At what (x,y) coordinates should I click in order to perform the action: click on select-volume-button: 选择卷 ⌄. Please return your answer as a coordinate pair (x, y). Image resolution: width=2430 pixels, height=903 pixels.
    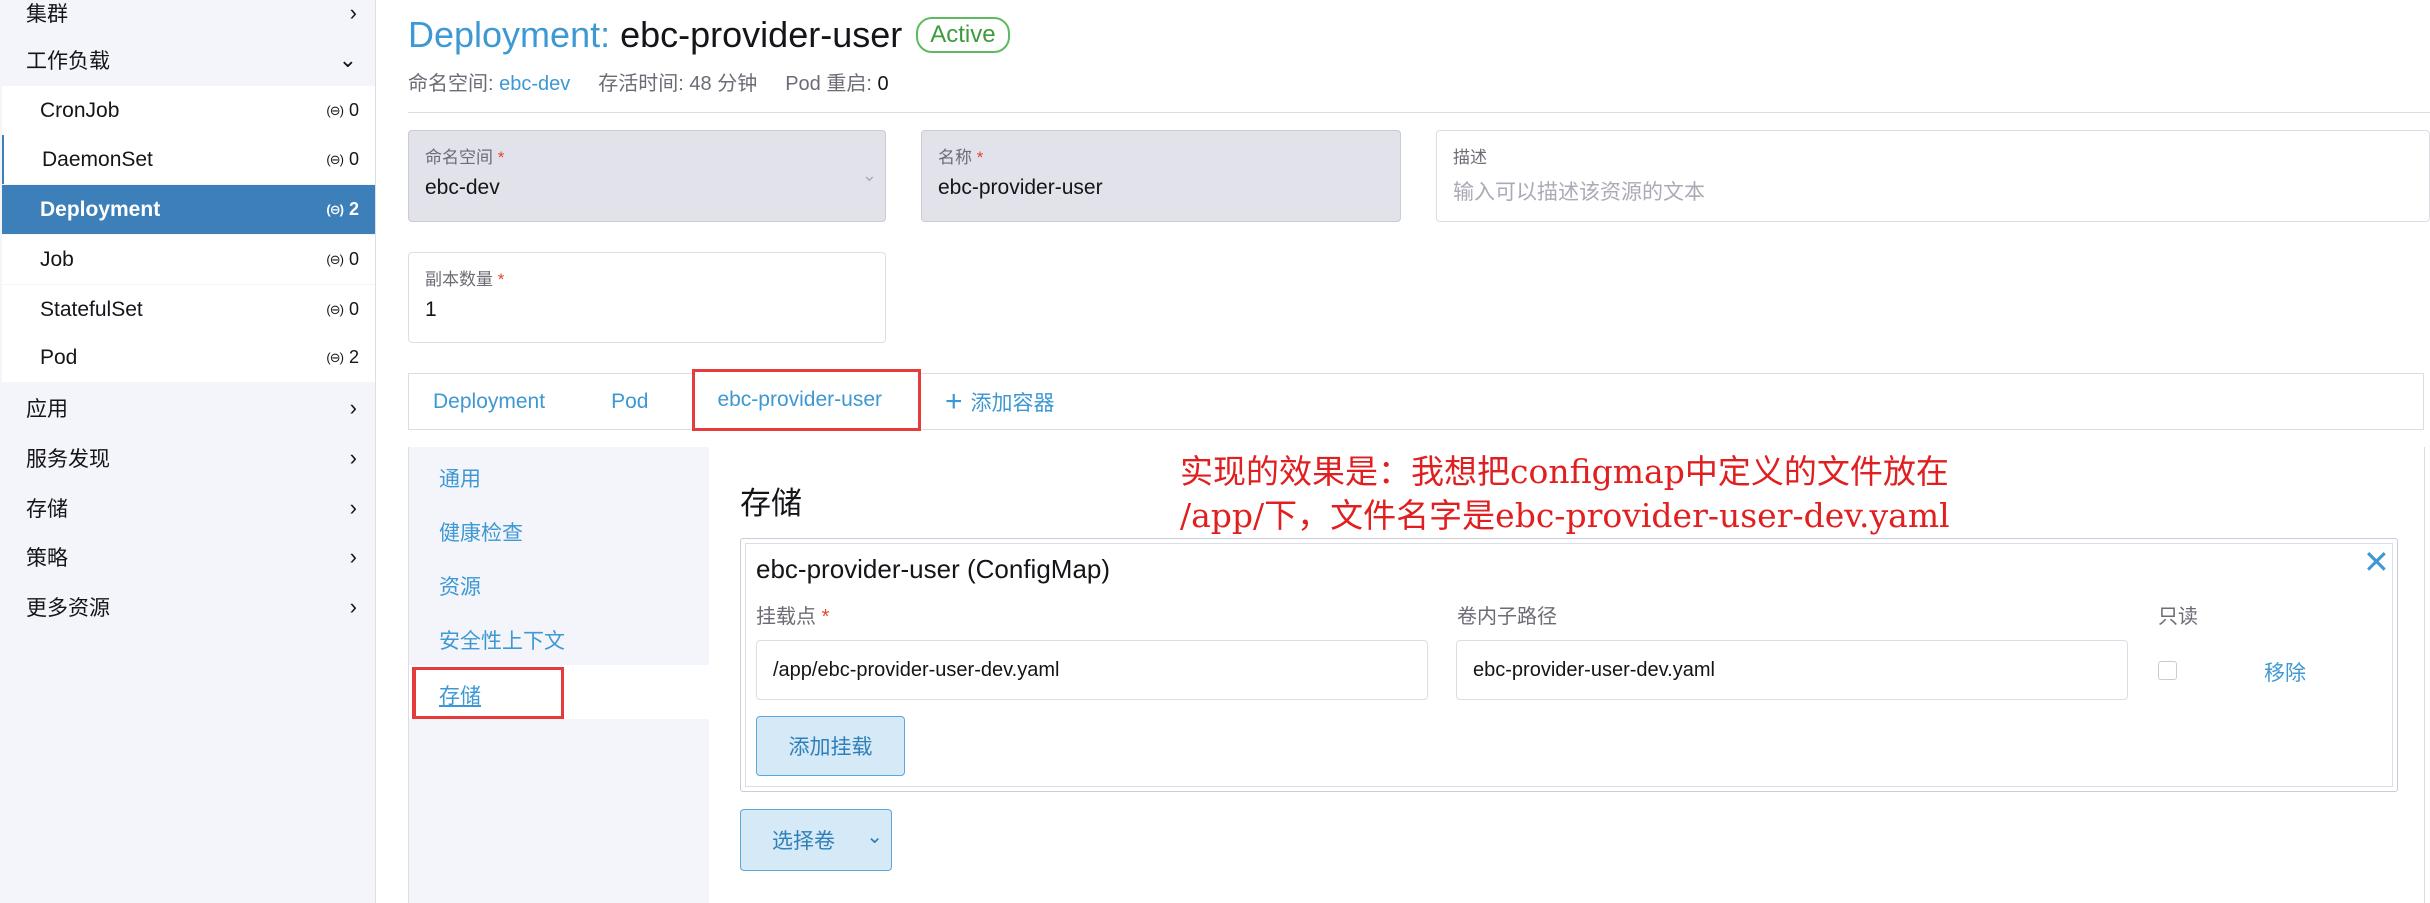
    Looking at the image, I should click on (816, 840).